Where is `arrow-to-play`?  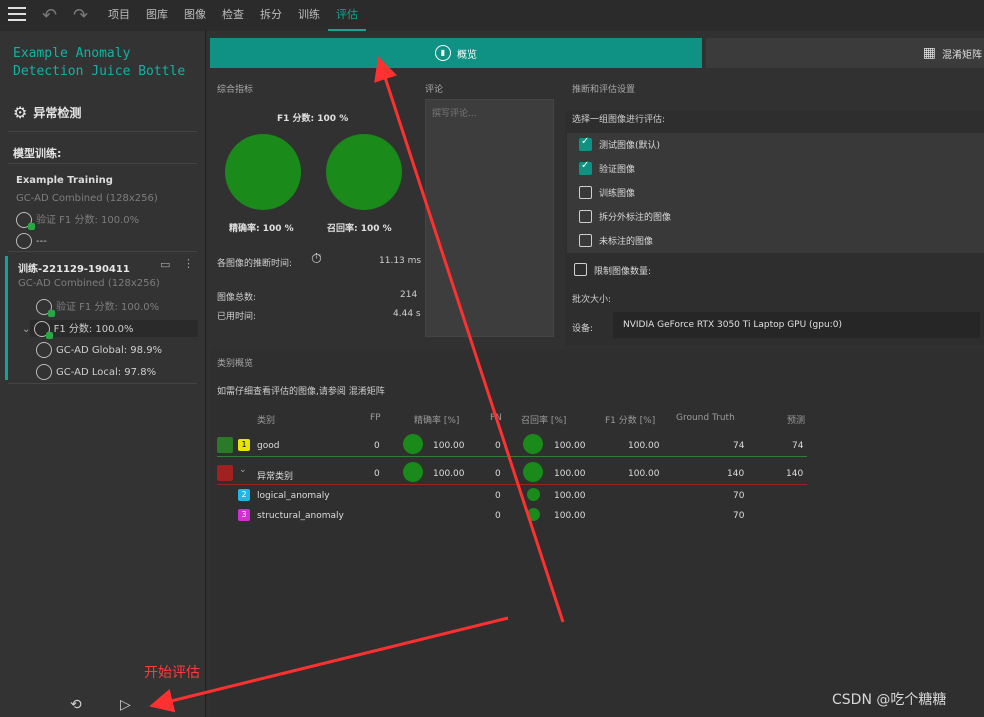
arrow-to-play is located at coordinates (329, 664).